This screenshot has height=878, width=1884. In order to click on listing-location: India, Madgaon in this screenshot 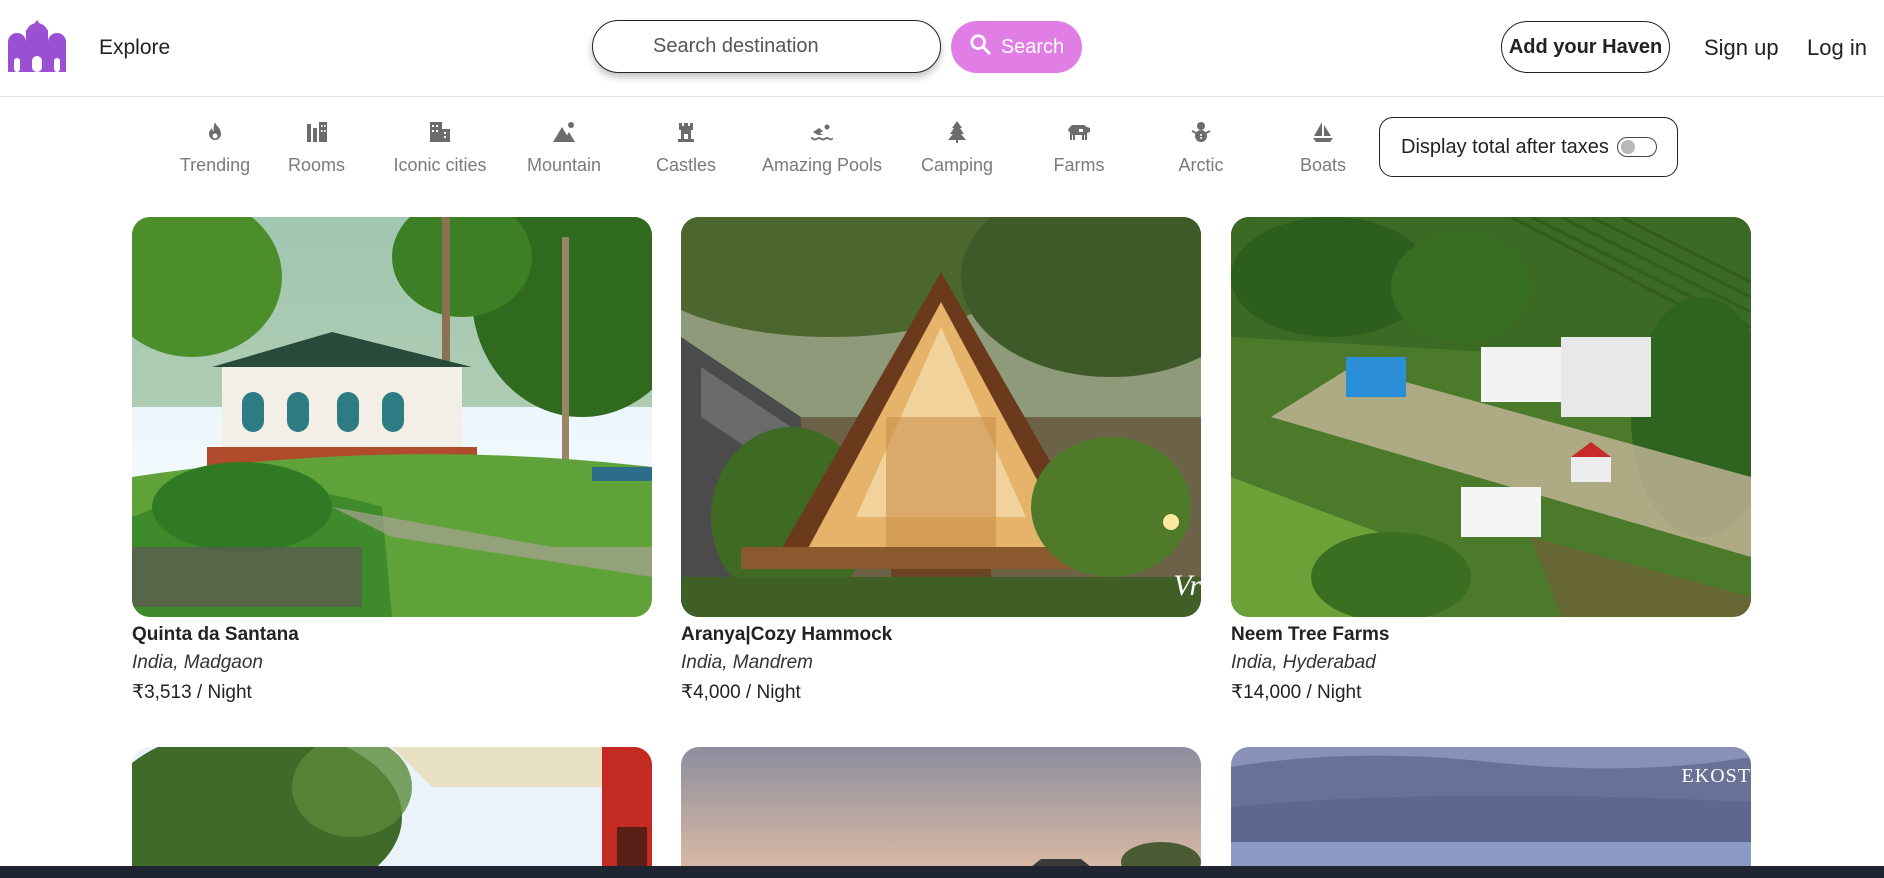, I will do `click(197, 662)`.